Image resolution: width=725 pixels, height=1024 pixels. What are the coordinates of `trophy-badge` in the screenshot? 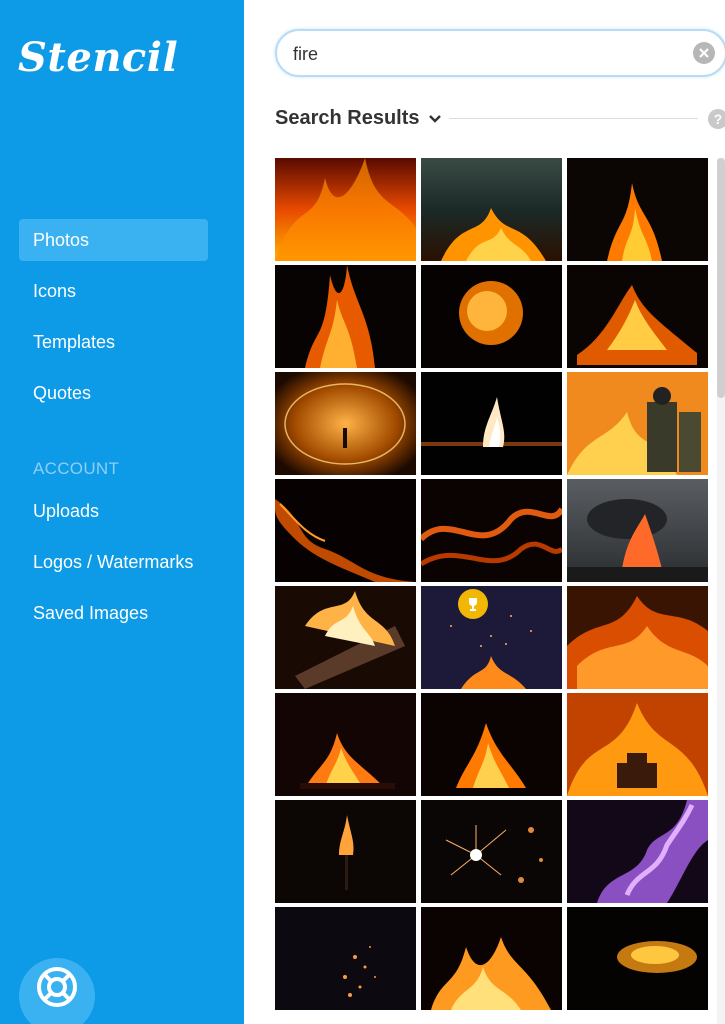 It's located at (473, 604).